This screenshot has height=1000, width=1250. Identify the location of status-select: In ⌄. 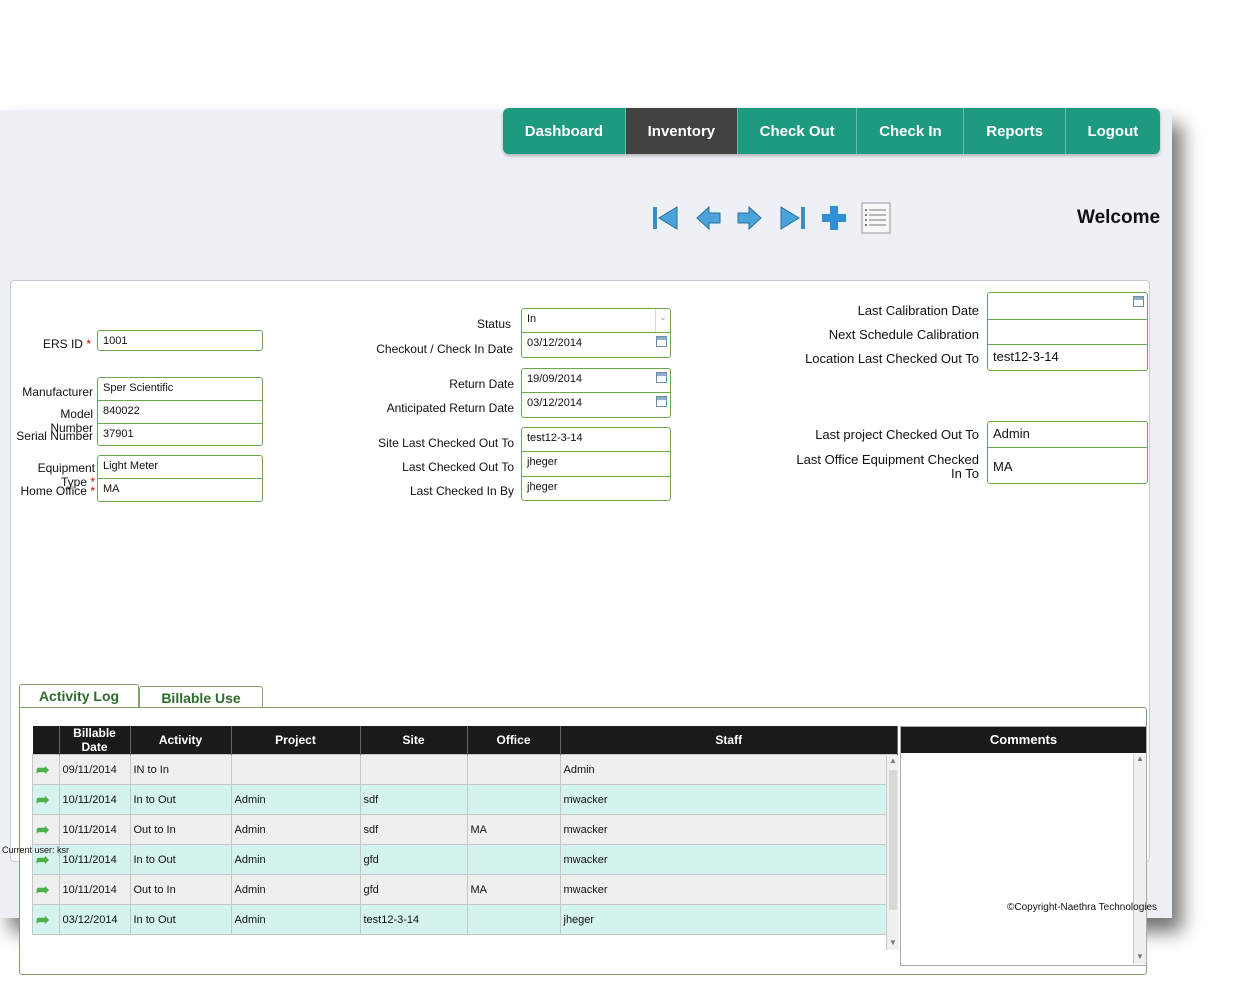
(596, 321).